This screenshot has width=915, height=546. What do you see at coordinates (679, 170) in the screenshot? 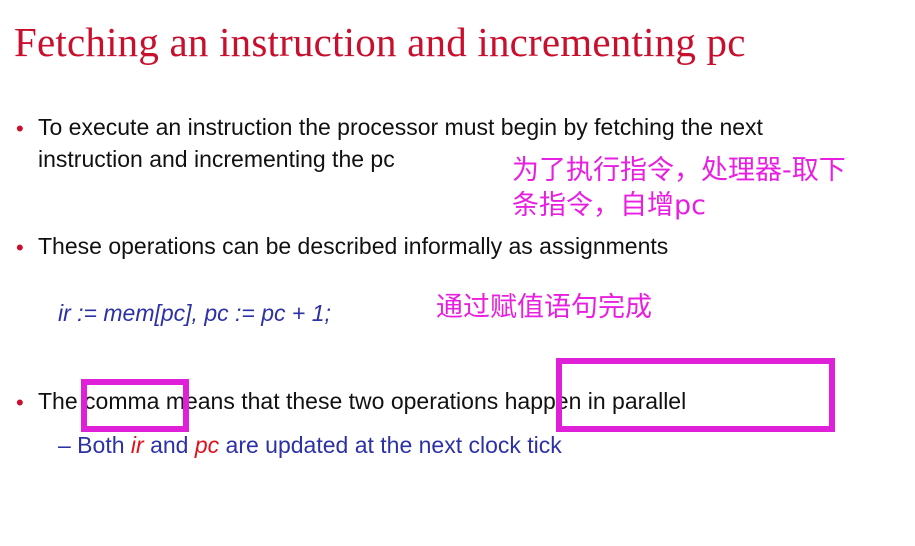
I see `annotation-note-1-line-1: 为了执行指令，处理器-取下` at bounding box center [679, 170].